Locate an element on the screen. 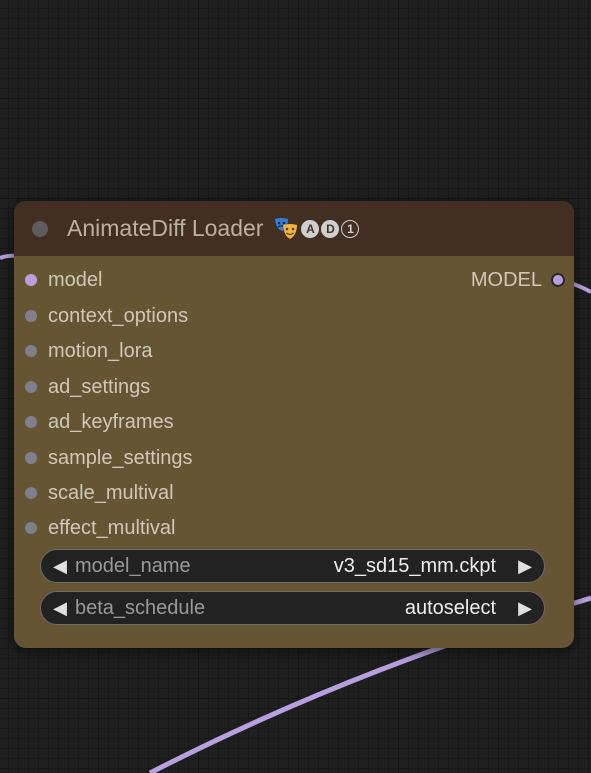 The height and width of the screenshot is (773, 591). input-slot-sample-settings: sample_settings is located at coordinates (109, 458).